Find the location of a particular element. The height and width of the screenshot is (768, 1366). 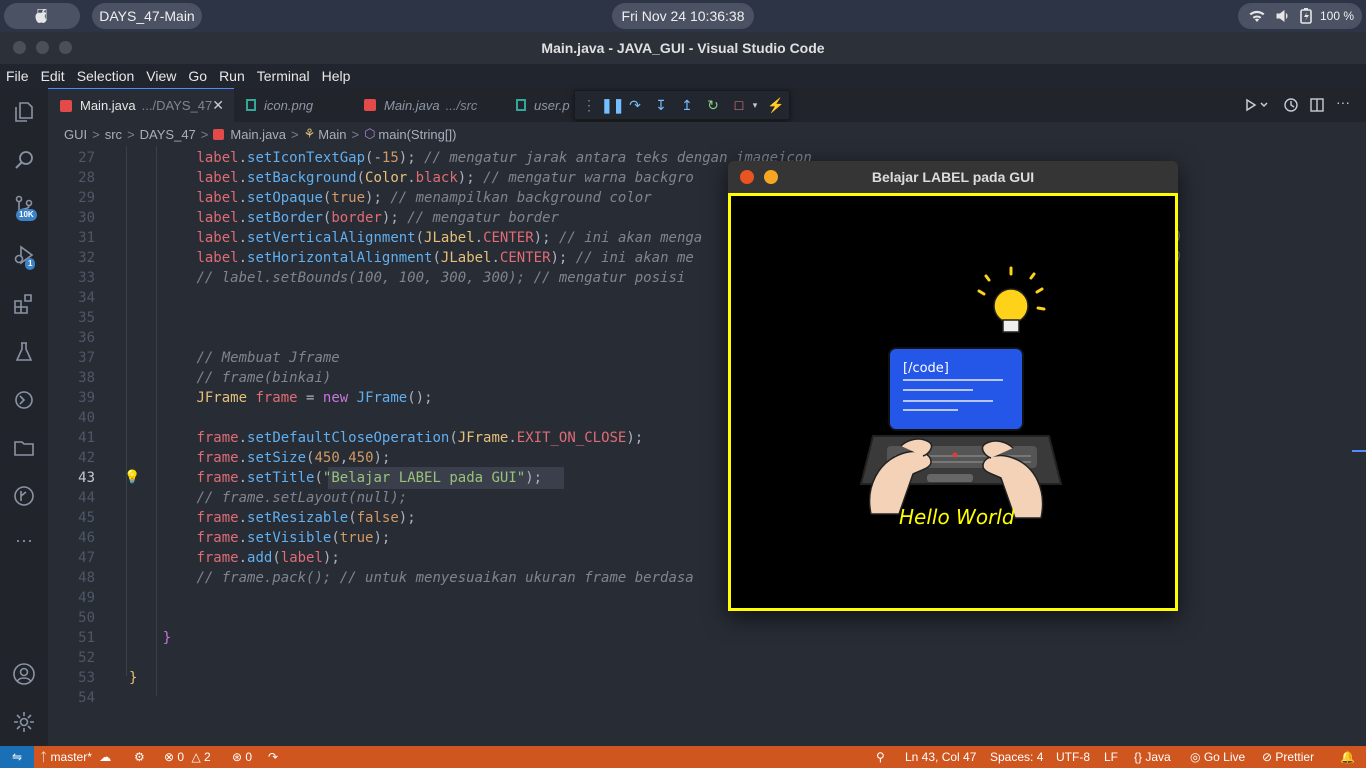

code-line: 53} is located at coordinates (707, 678).